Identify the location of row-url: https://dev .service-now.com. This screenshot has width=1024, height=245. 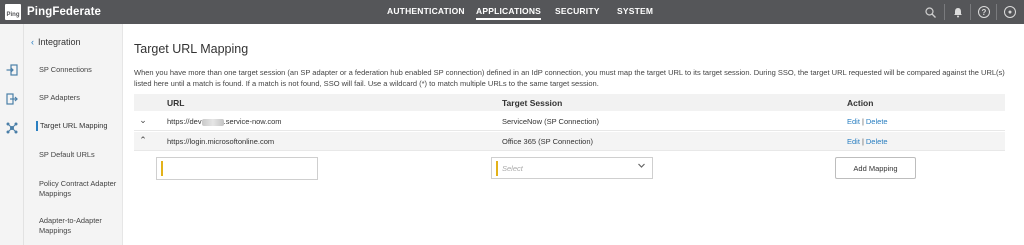
(224, 121).